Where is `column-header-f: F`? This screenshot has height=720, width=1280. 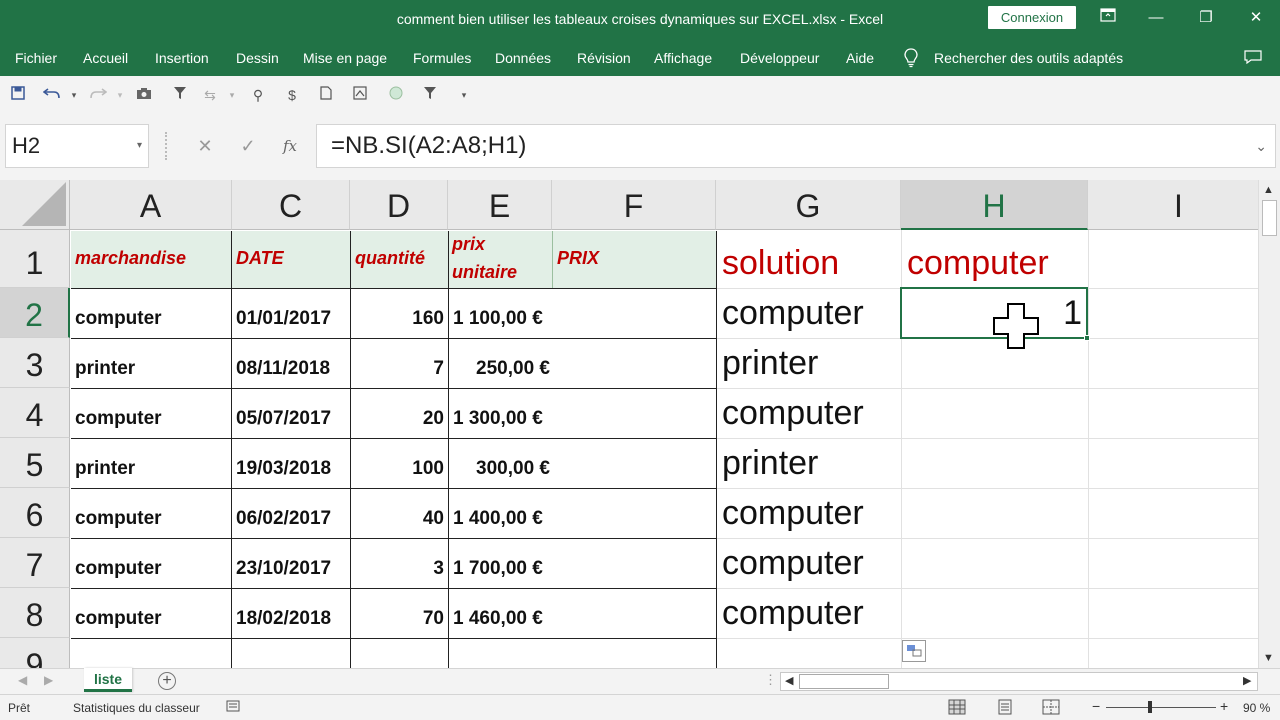
column-header-f: F is located at coordinates (634, 205).